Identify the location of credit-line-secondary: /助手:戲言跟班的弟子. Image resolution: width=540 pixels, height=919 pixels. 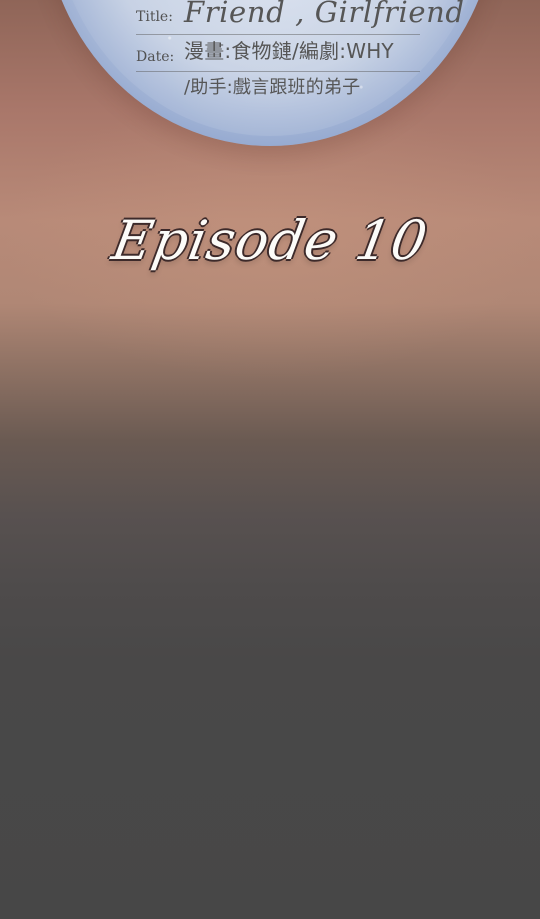
(272, 87).